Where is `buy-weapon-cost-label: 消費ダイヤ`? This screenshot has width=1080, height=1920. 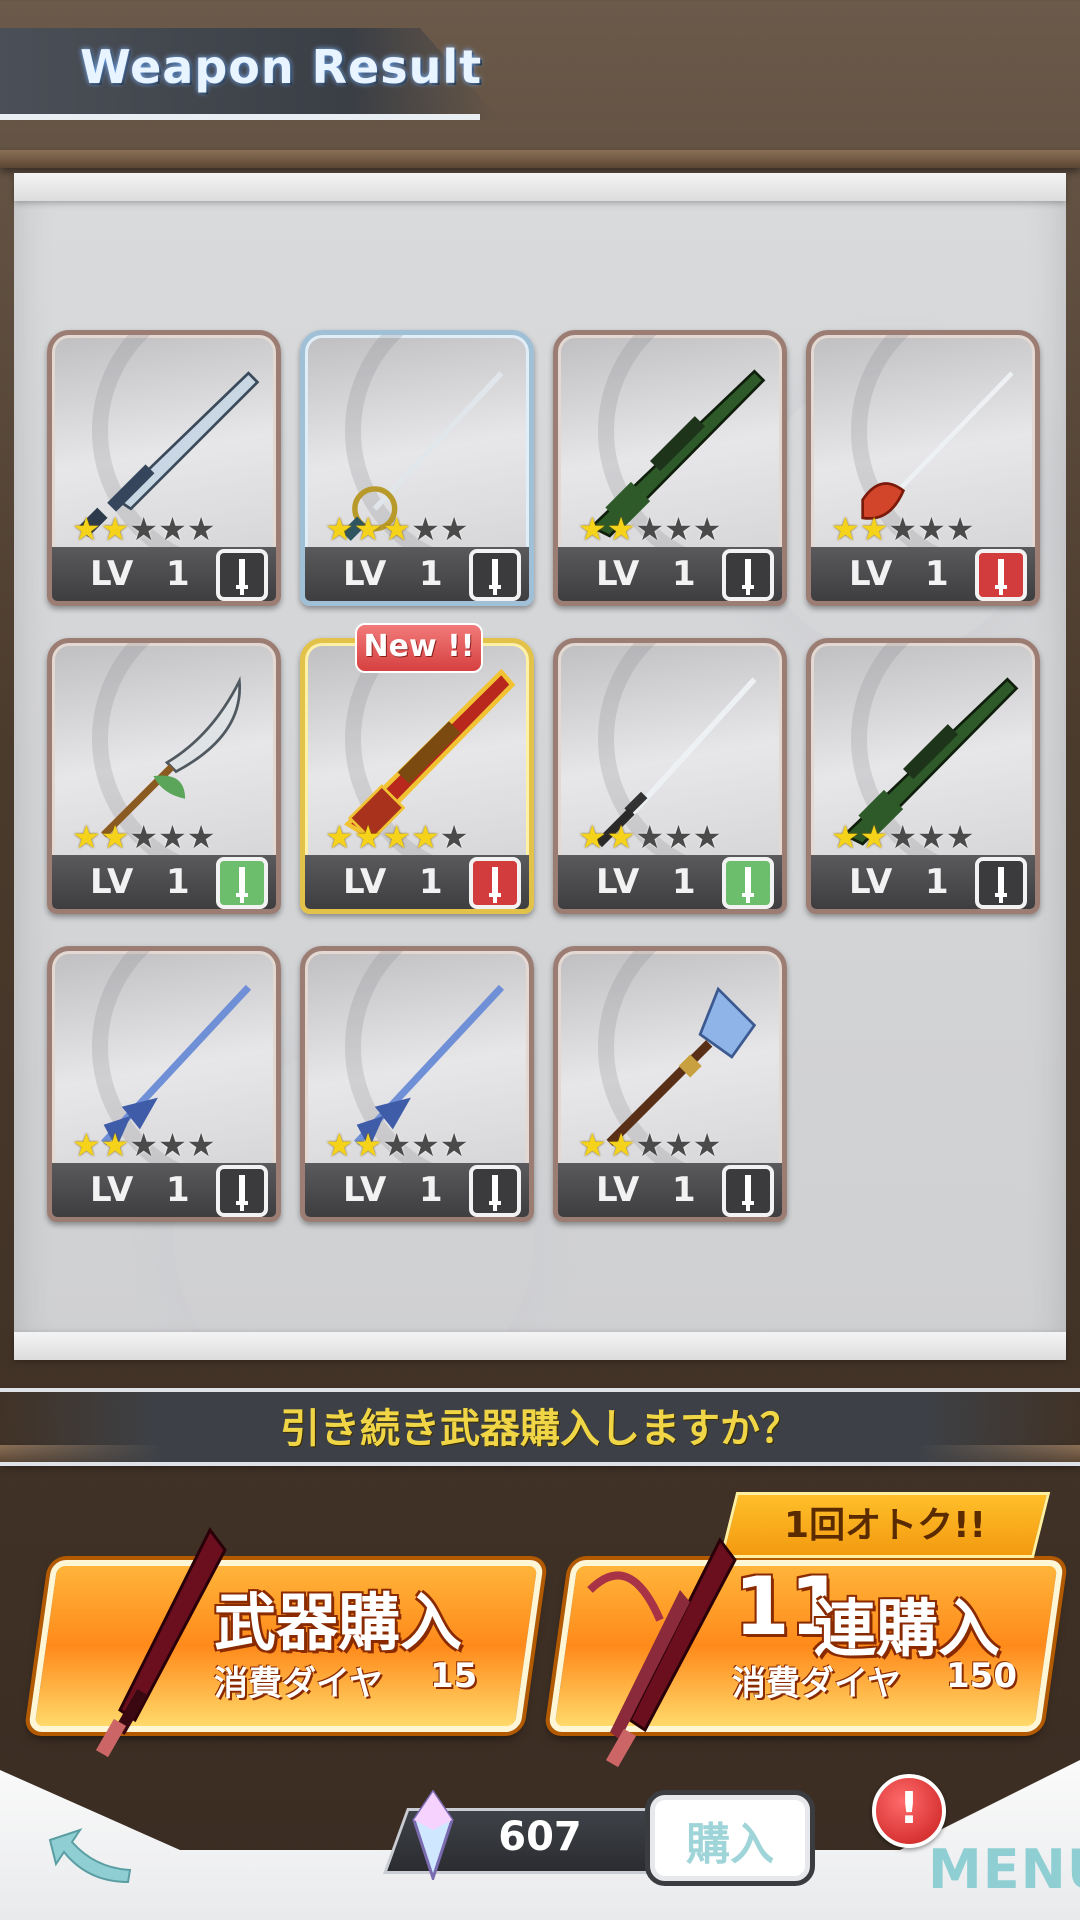 buy-weapon-cost-label: 消費ダイヤ is located at coordinates (298, 1684).